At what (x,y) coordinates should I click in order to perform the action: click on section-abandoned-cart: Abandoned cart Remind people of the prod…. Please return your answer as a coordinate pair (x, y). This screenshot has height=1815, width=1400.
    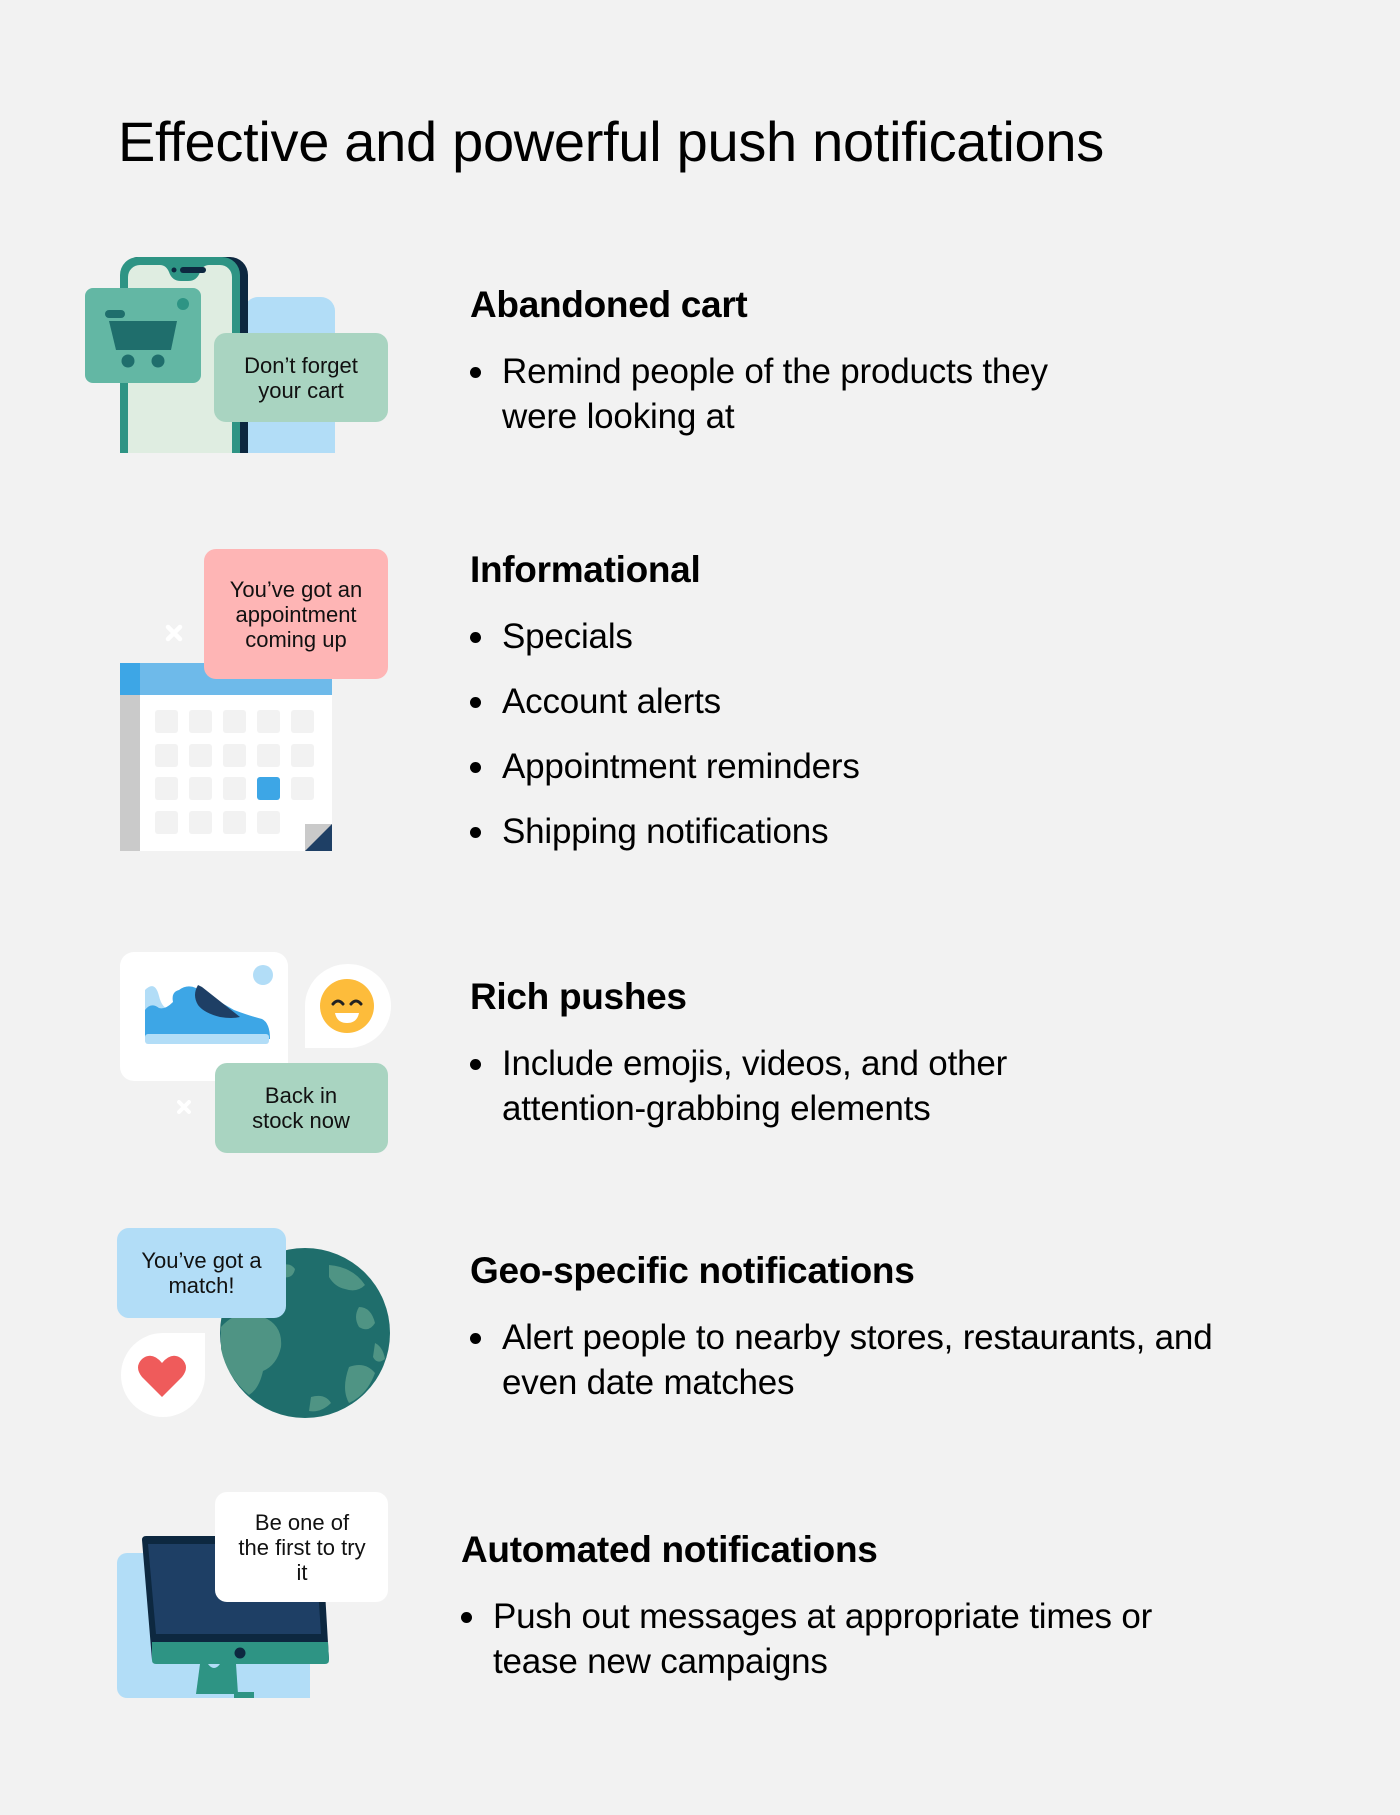
    Looking at the image, I should click on (795, 361).